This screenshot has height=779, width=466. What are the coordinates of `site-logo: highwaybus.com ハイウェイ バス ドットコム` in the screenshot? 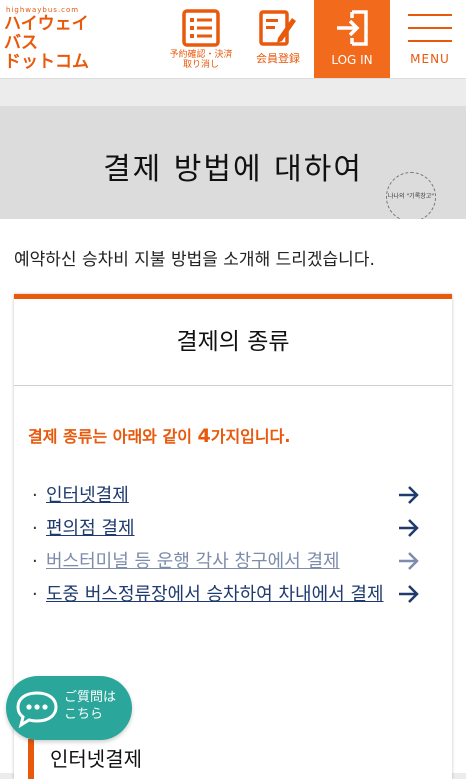 It's located at (79, 39).